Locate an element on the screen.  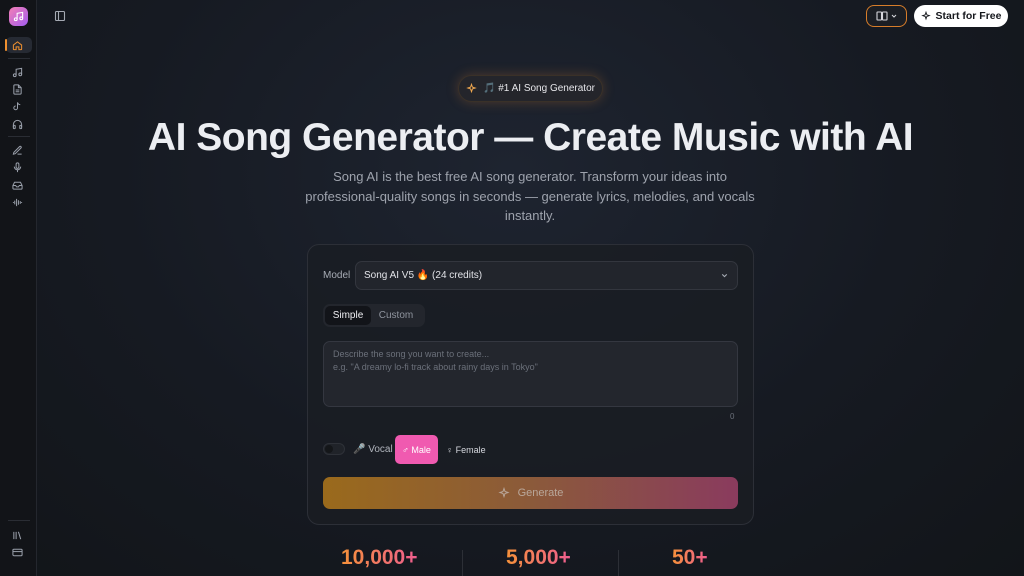
stat-genres: 50+ is located at coordinates (690, 557).